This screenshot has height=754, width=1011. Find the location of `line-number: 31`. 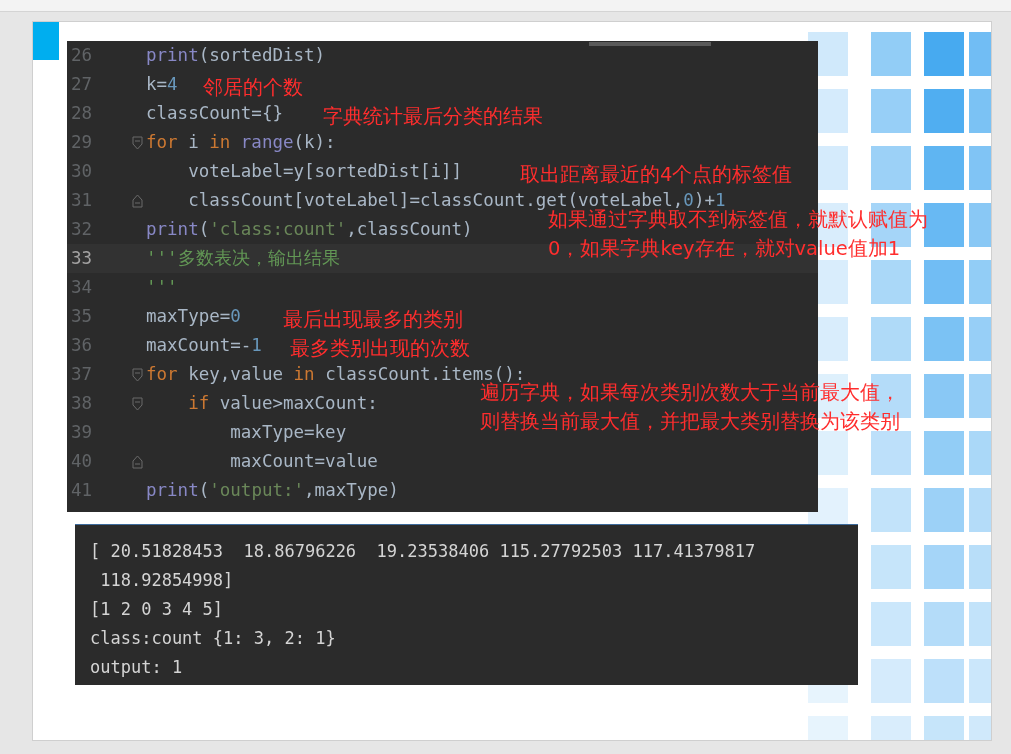

line-number: 31 is located at coordinates (82, 200).